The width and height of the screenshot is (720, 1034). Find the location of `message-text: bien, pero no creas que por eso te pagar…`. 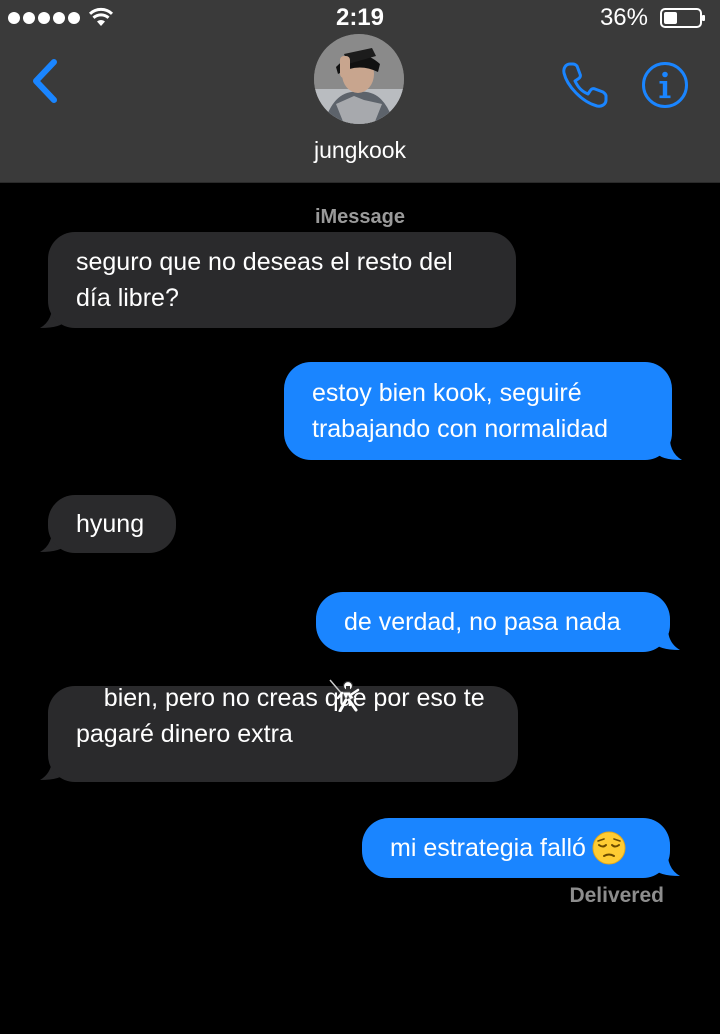

message-text: bien, pero no creas que por eso te pagar… is located at coordinates (280, 716).